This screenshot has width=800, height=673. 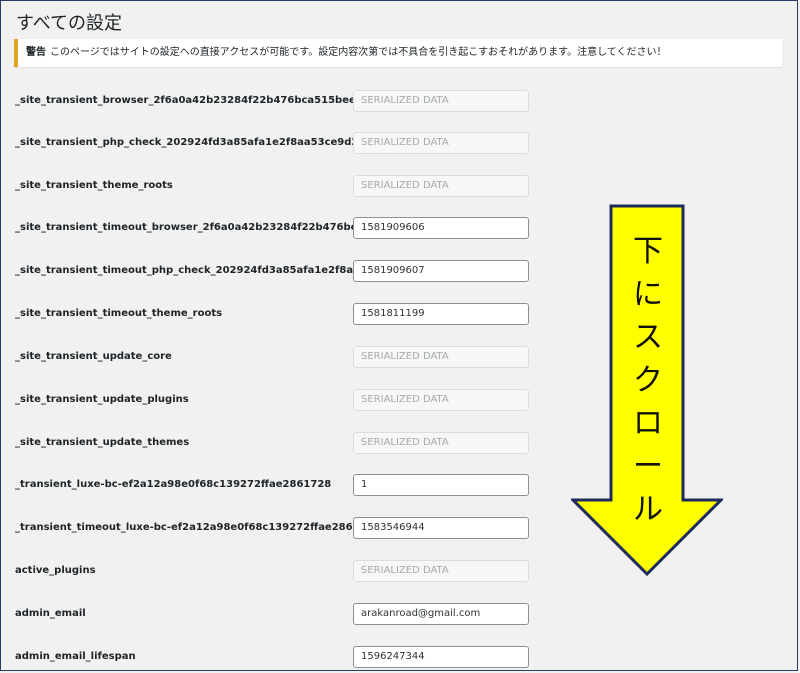 I want to click on annotation-char: ー, so click(x=648, y=466).